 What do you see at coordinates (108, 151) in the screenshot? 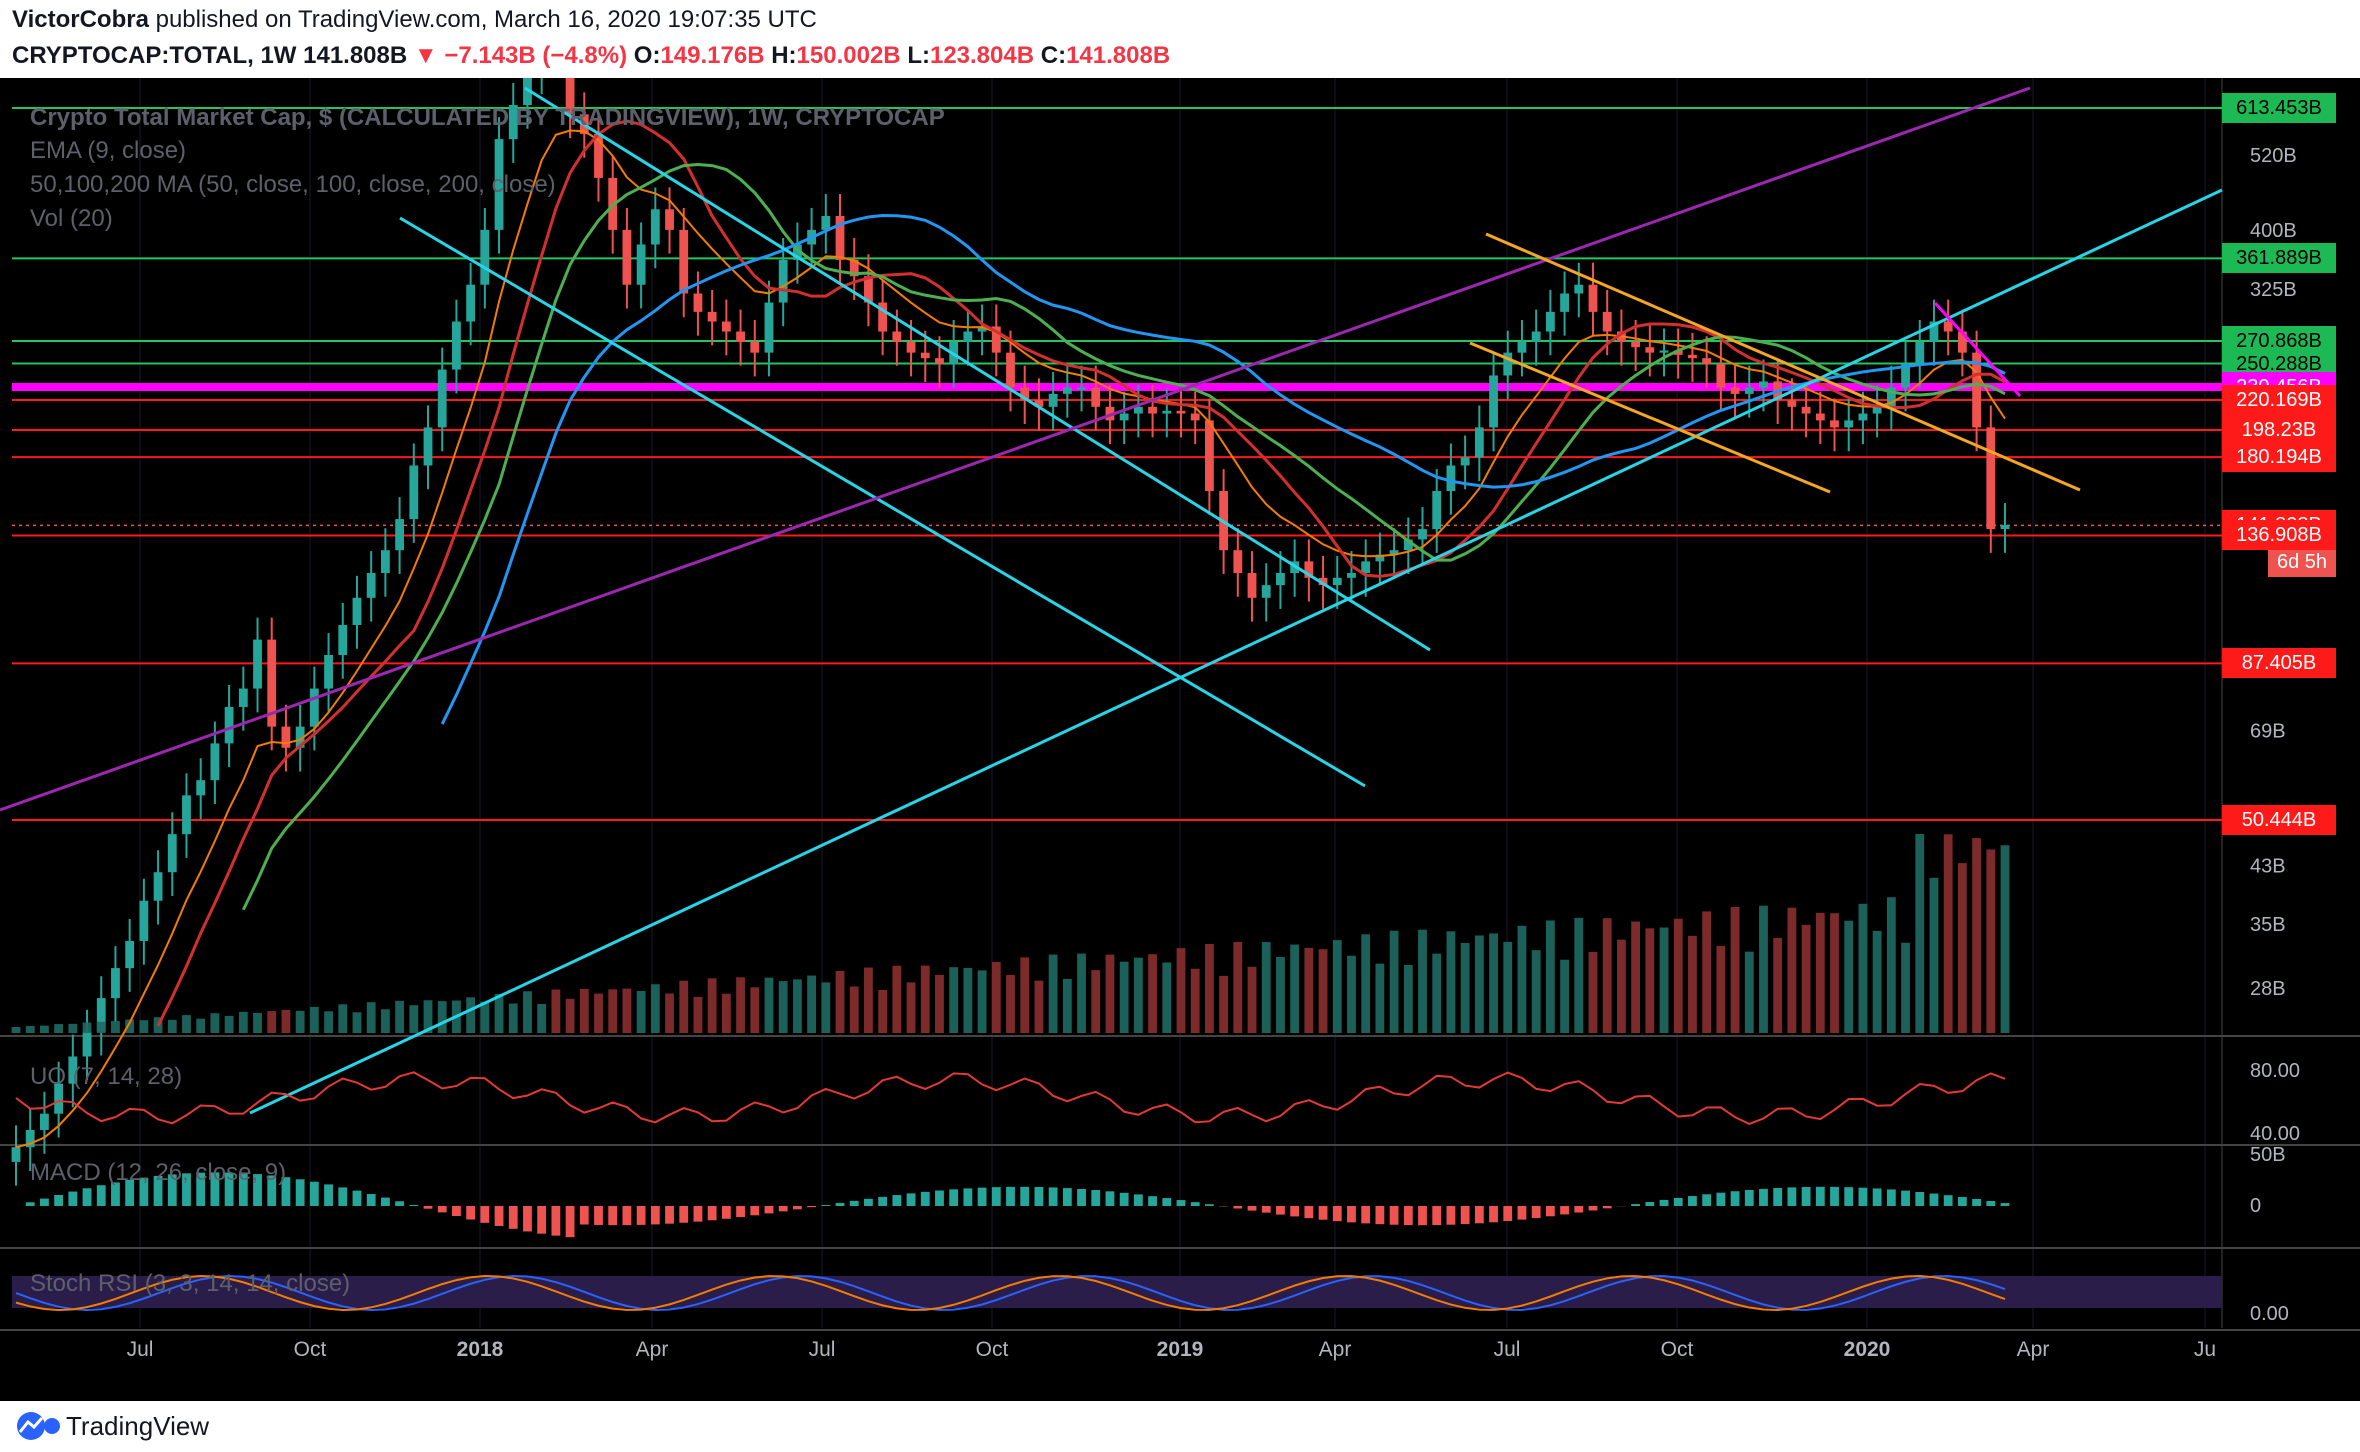
I see `ema-legend: EMA (9, close)` at bounding box center [108, 151].